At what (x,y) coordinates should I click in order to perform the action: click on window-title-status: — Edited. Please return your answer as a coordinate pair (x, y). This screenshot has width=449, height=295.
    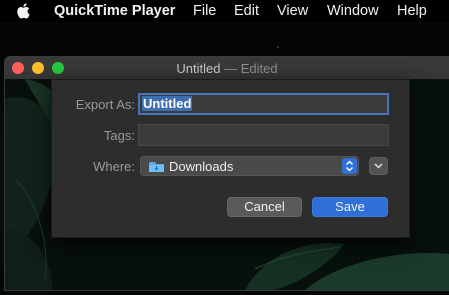
    Looking at the image, I should click on (249, 68).